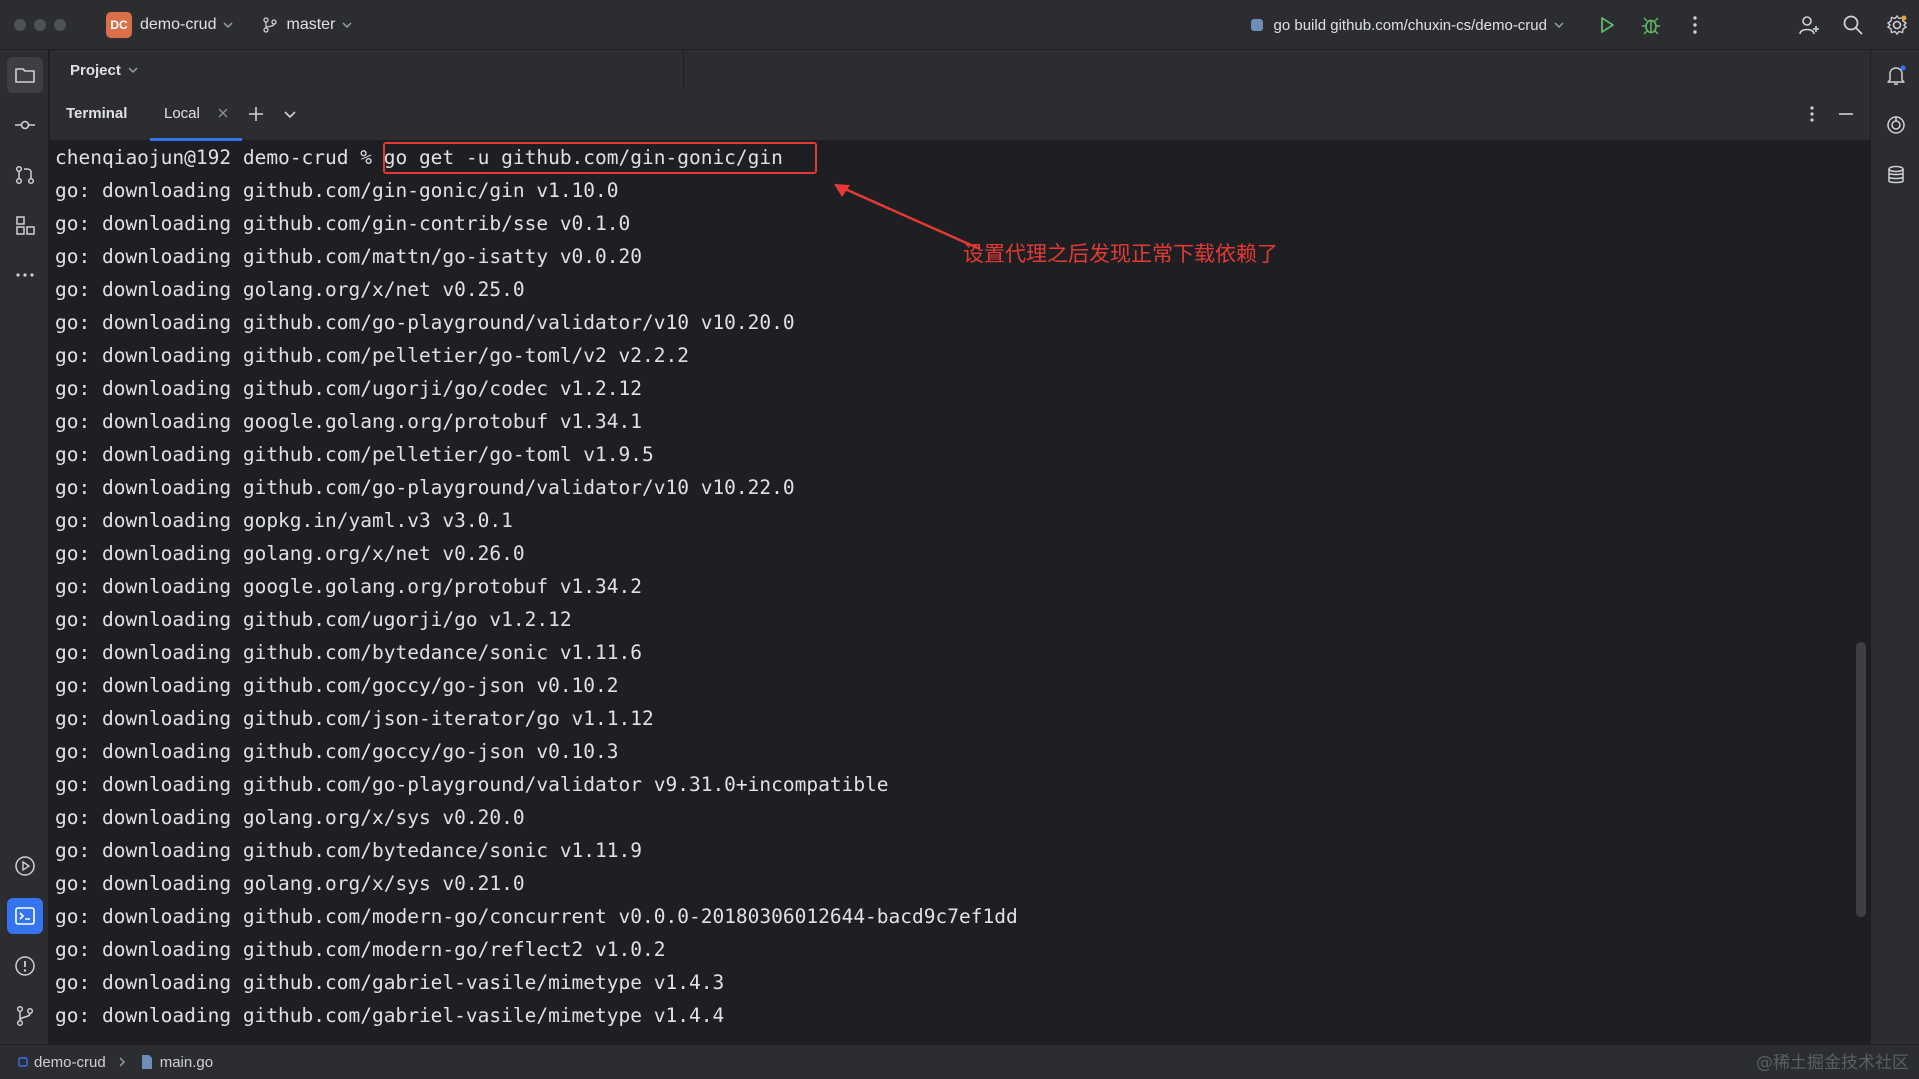  I want to click on structure-tool-button, so click(25, 225).